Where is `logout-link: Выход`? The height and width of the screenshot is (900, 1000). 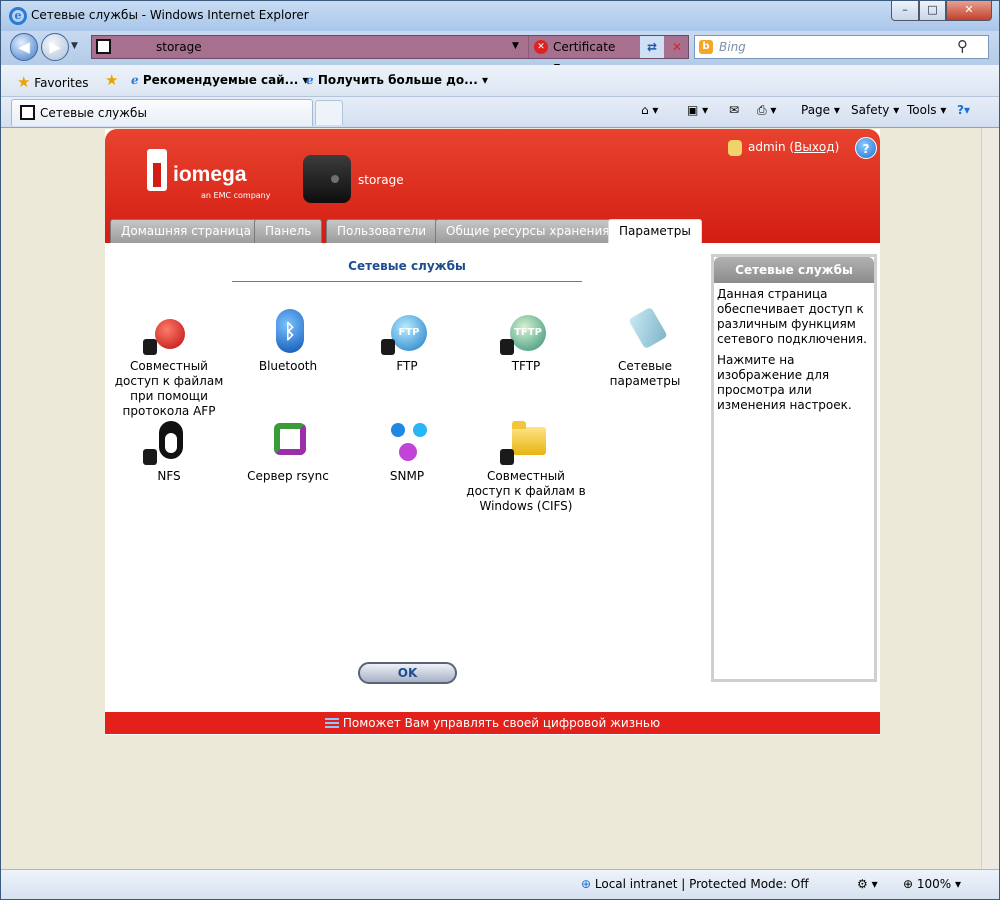
logout-link: Выход is located at coordinates (814, 147).